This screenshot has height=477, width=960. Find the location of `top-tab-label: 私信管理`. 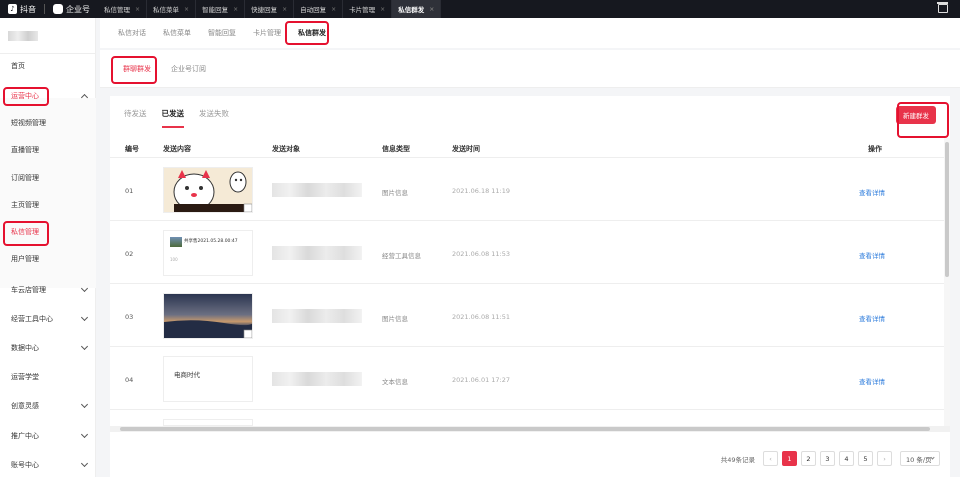

top-tab-label: 私信管理 is located at coordinates (117, 10).